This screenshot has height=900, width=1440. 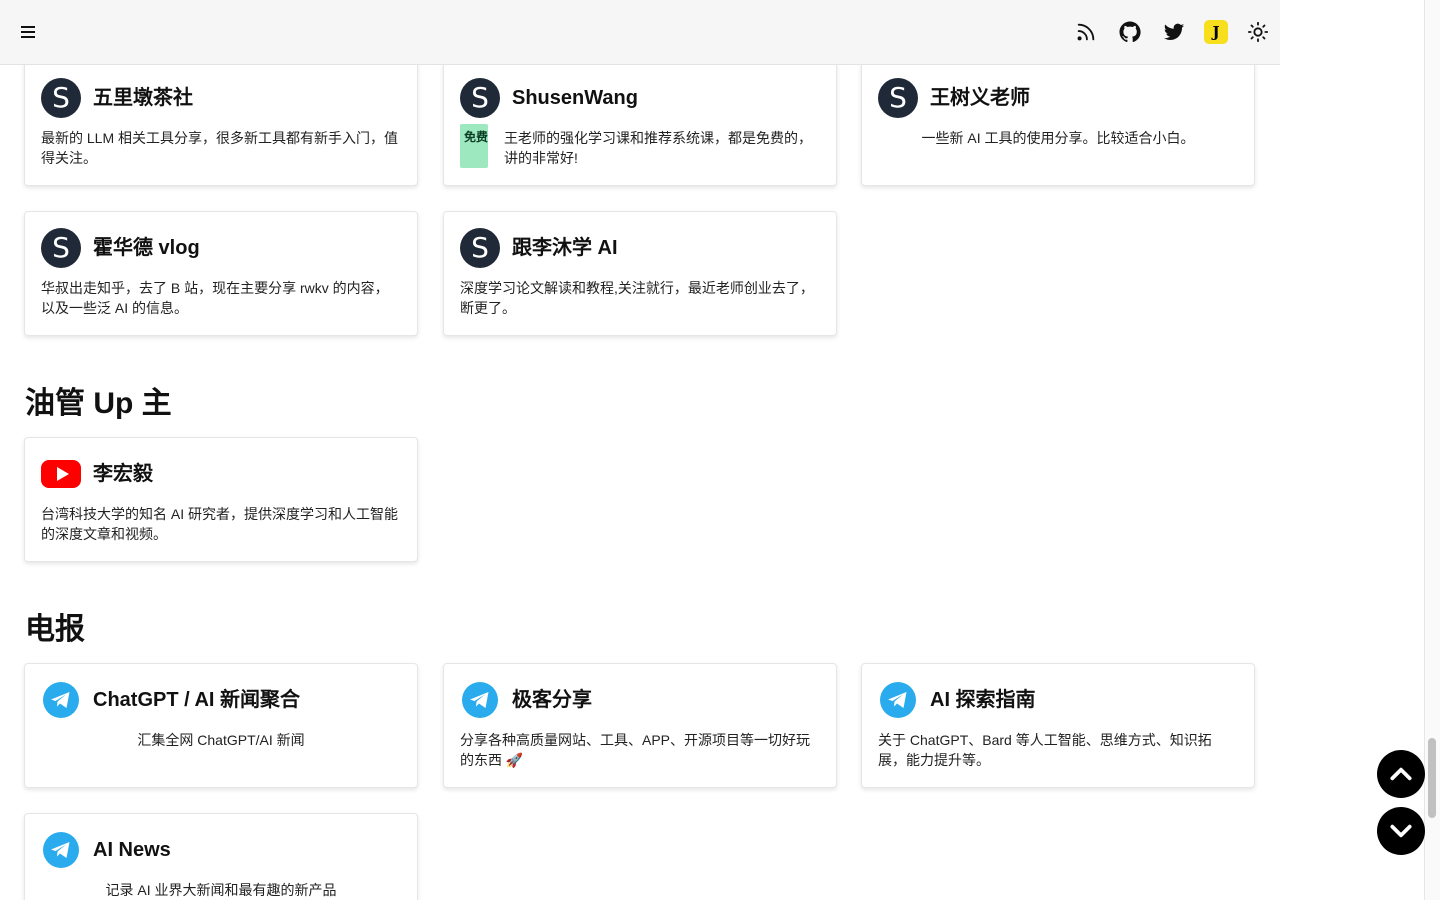 I want to click on card-limu: S 跟李沐学 AI 深度学习论文解读和教程,关注就行，最近老师创业去了，断更了。, so click(x=640, y=273).